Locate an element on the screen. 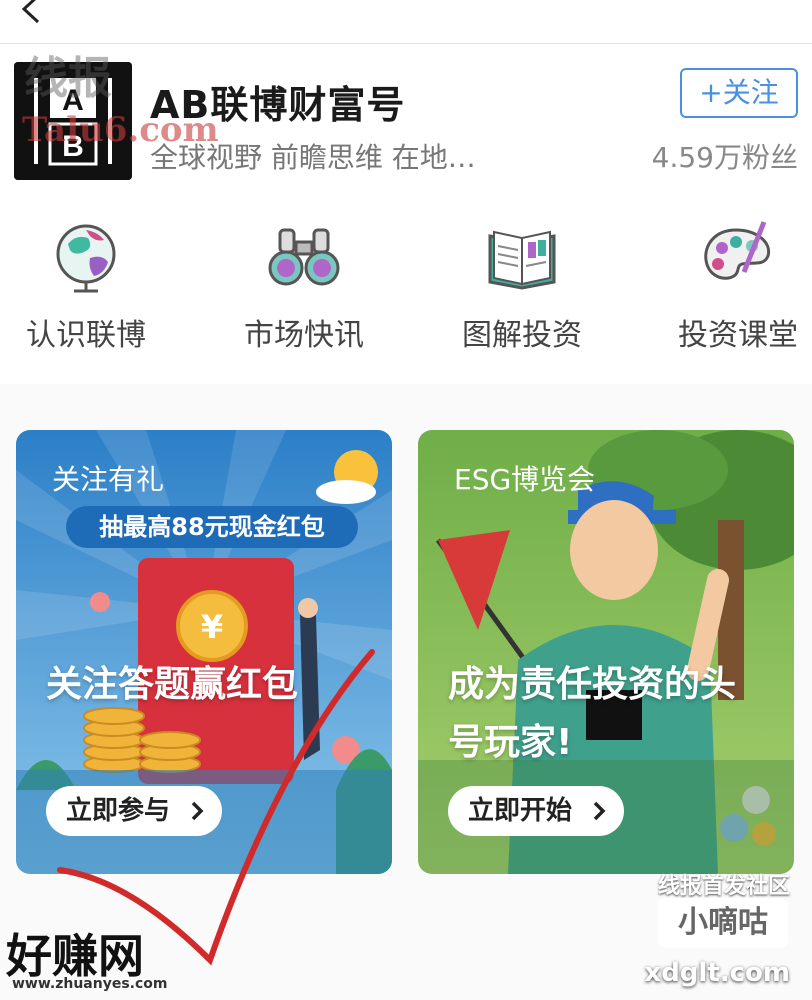 Image resolution: width=812 pixels, height=1000 pixels. watermark-text: 线报首发社区 is located at coordinates (723, 886).